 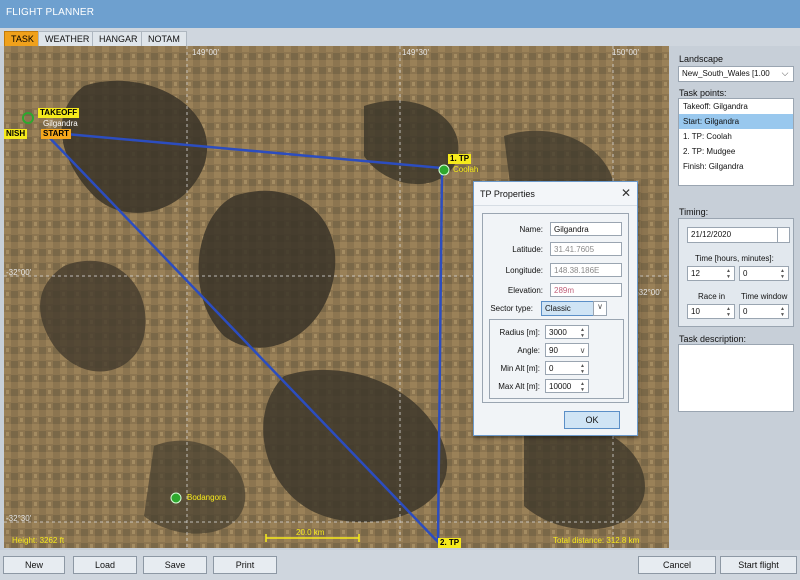 I want to click on finish-label: NISH, so click(x=16, y=134).